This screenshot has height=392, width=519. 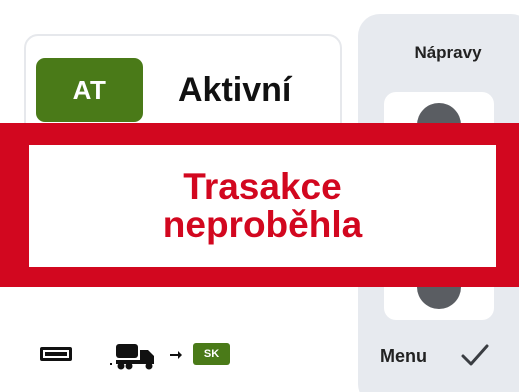 I want to click on country-status-badge: AT, so click(x=89, y=90).